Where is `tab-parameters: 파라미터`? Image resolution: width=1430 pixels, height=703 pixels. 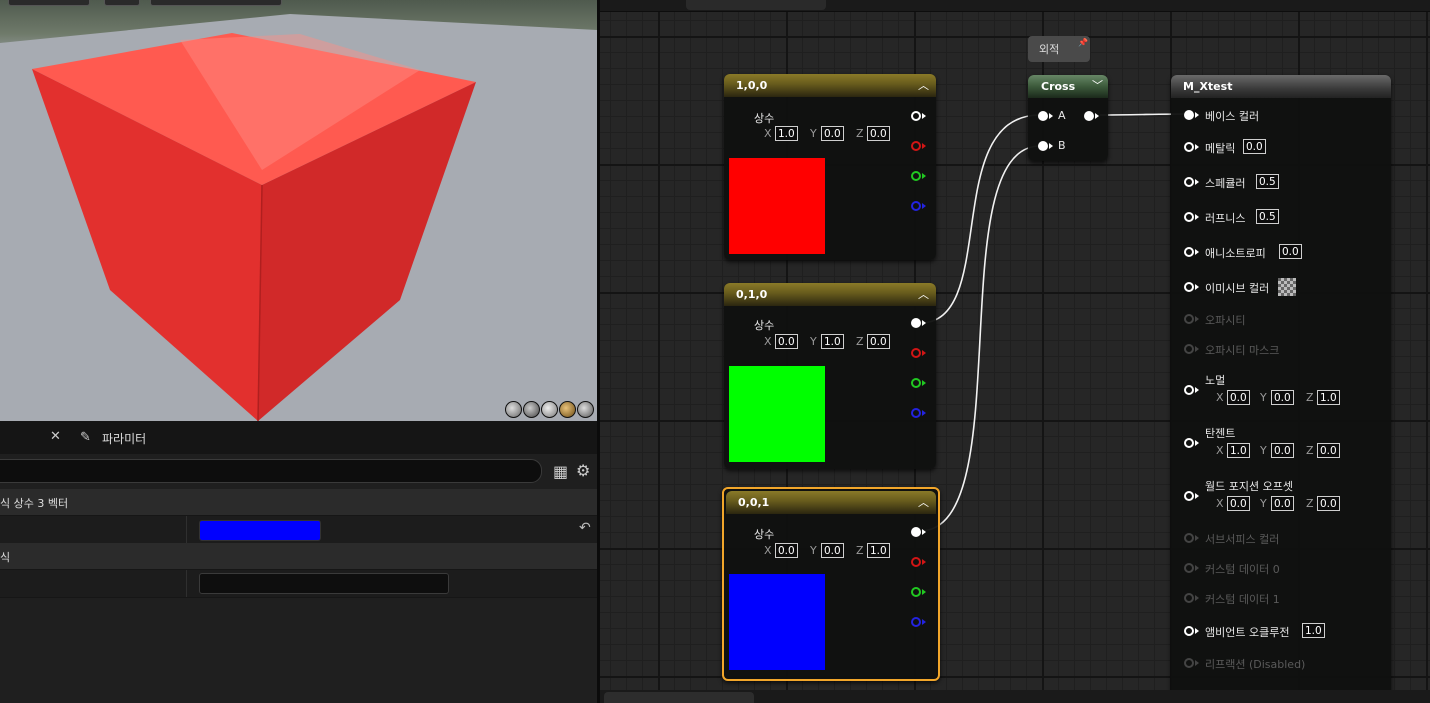 tab-parameters: 파라미터 is located at coordinates (124, 438).